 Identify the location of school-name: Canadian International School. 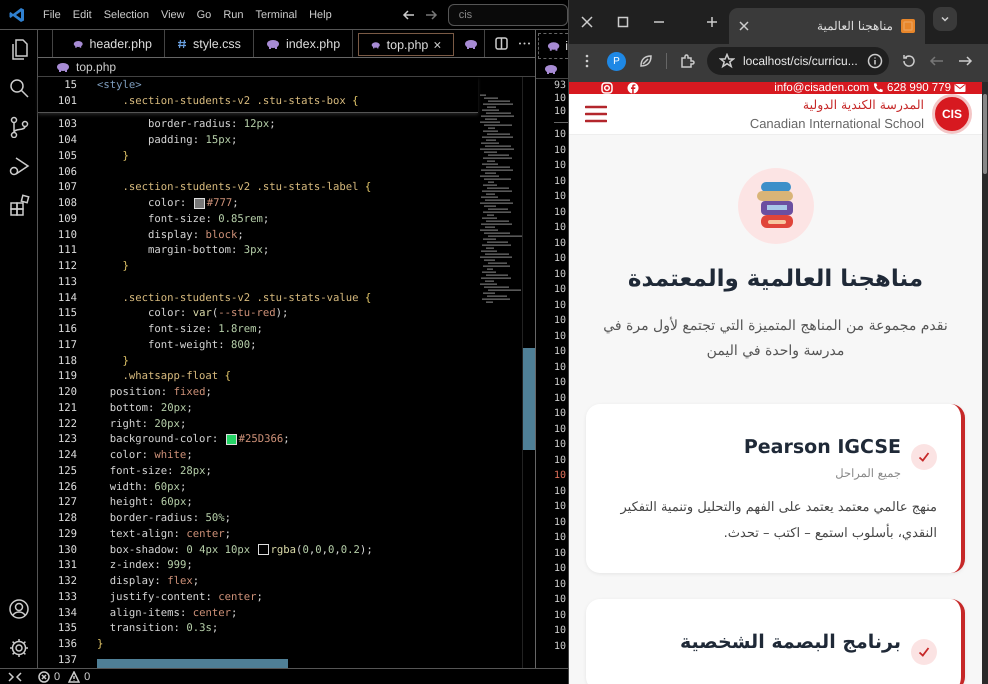
(837, 123).